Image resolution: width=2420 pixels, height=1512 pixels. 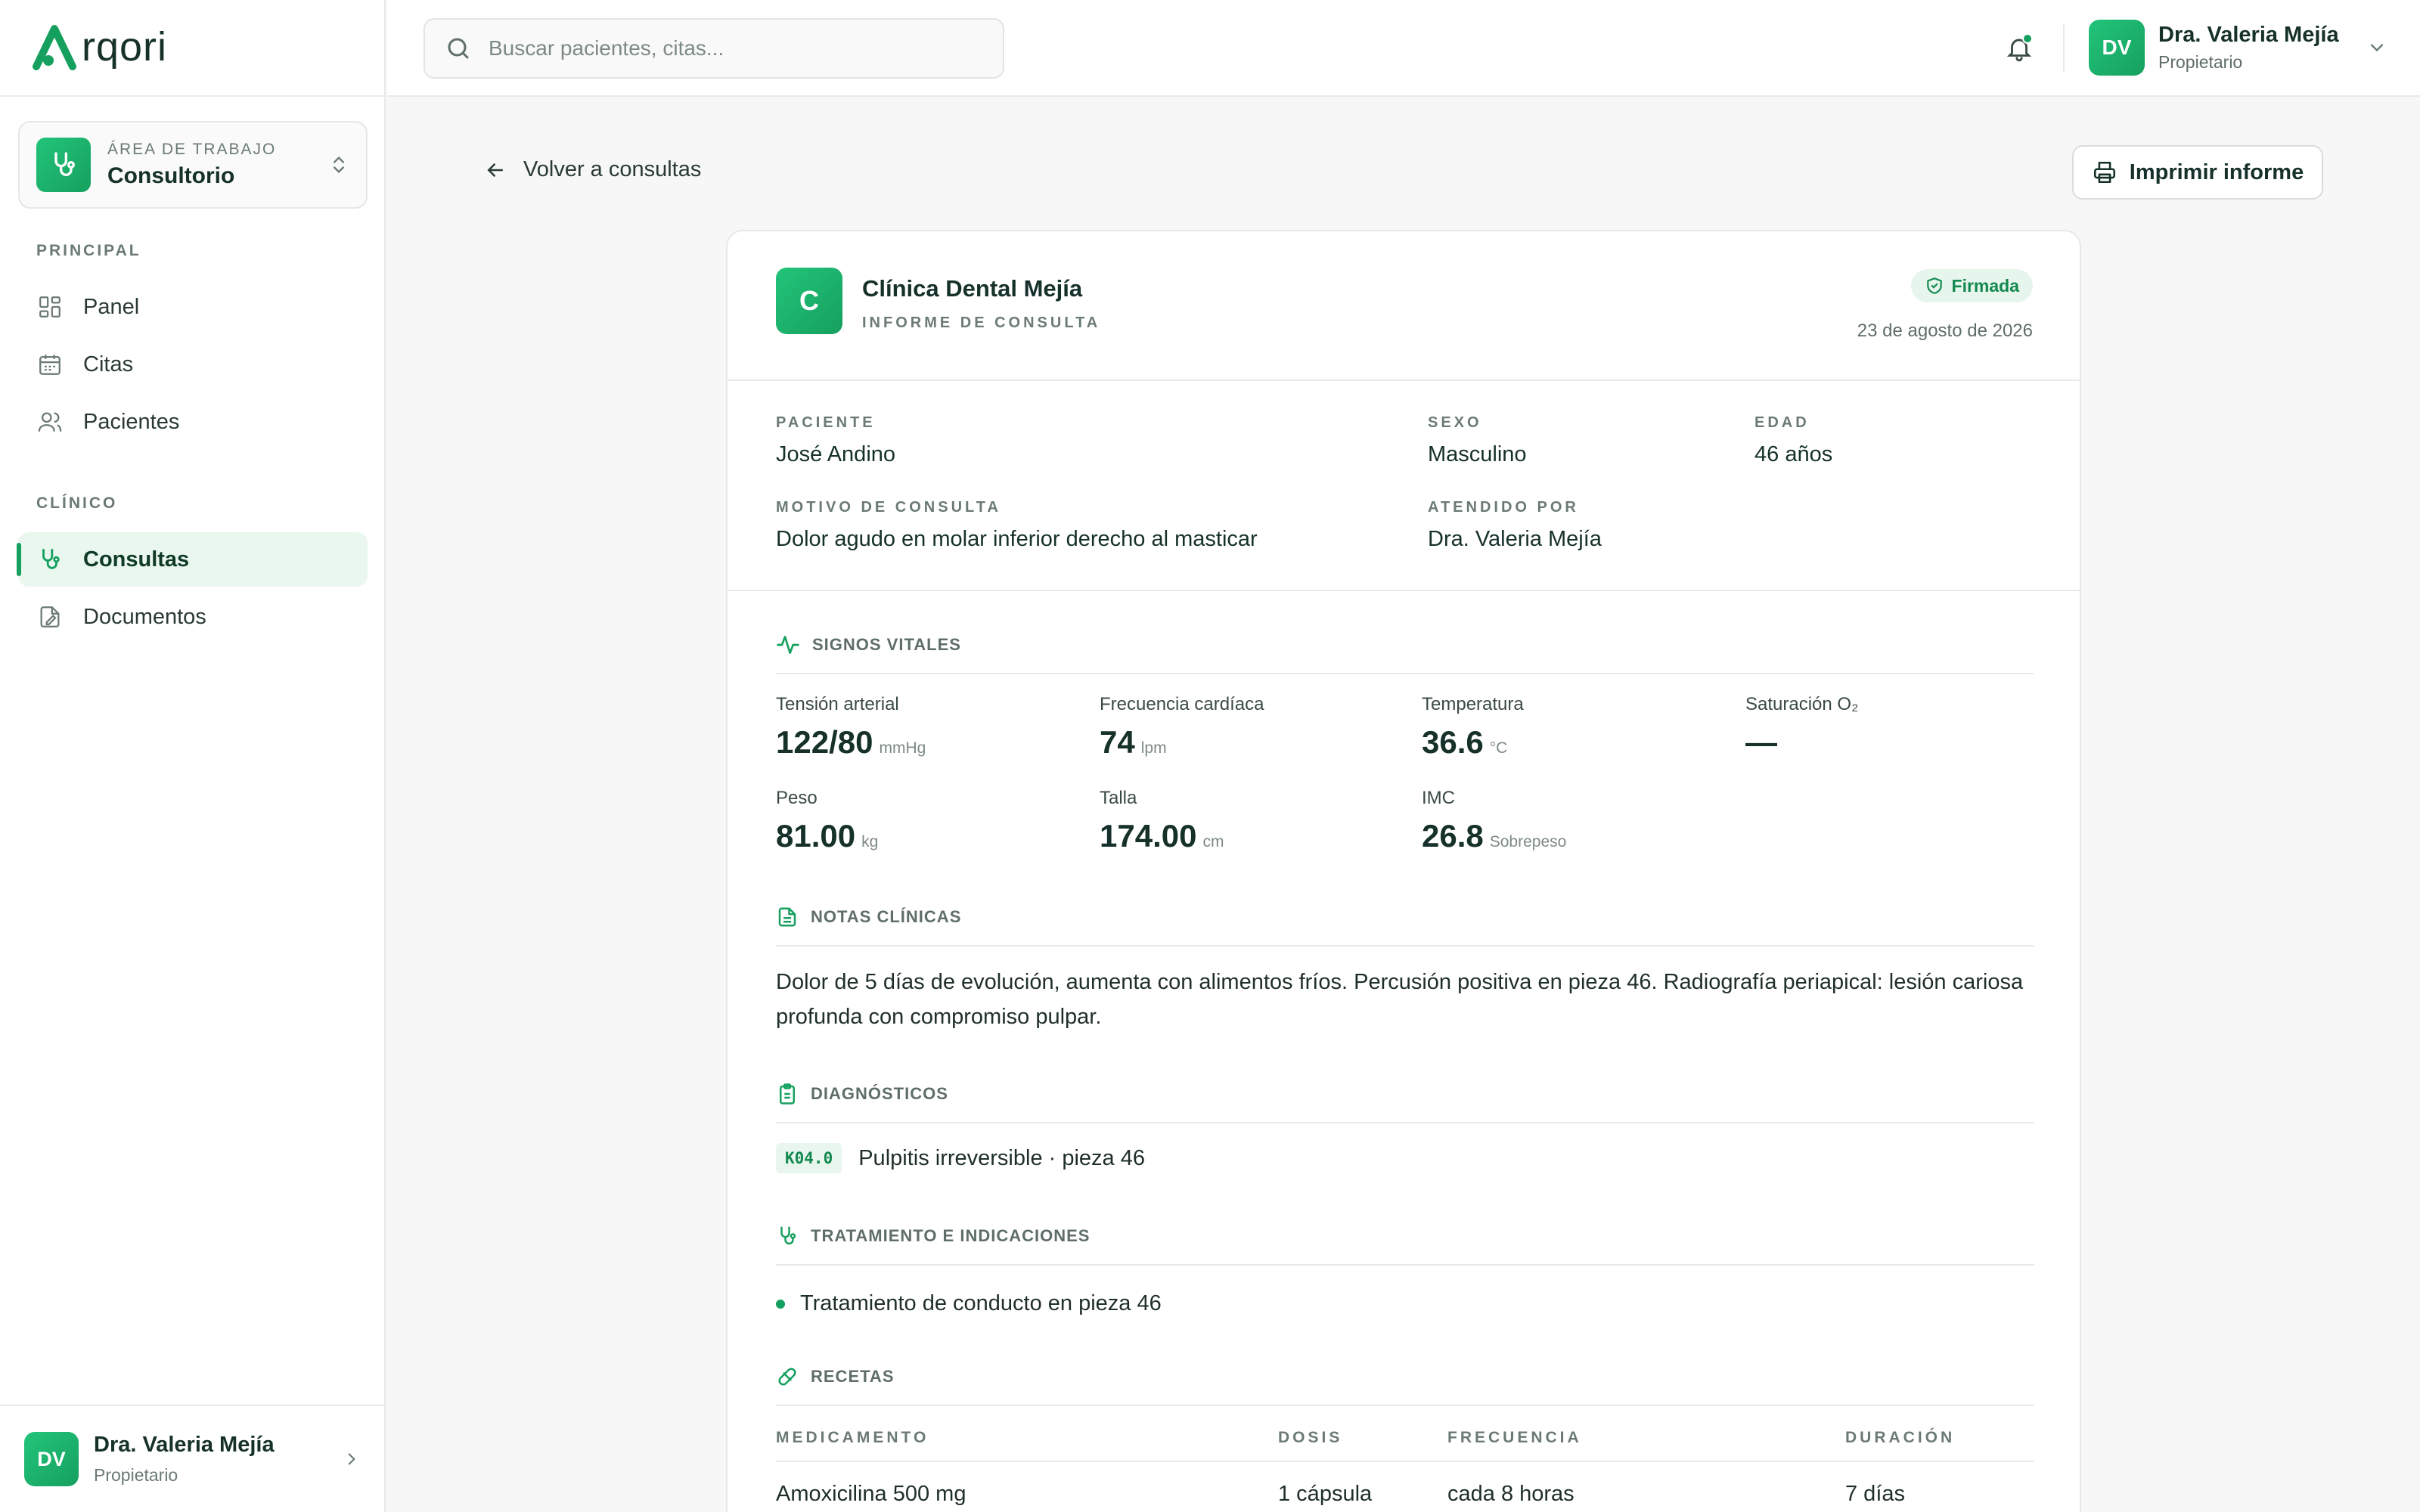 I want to click on print-report-button: Imprimir informe, so click(x=2197, y=172).